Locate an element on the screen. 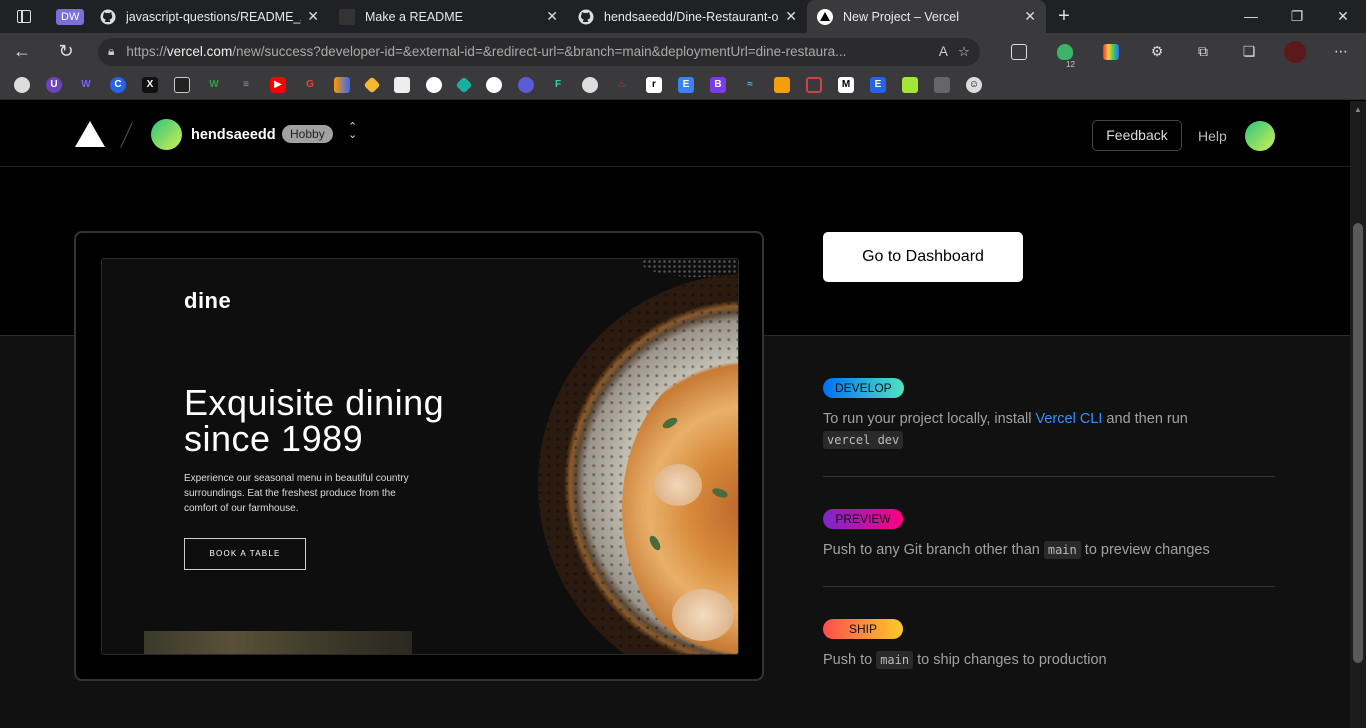 This screenshot has width=1366, height=728. vercel-cli-link: Vercel CLI is located at coordinates (1069, 419).